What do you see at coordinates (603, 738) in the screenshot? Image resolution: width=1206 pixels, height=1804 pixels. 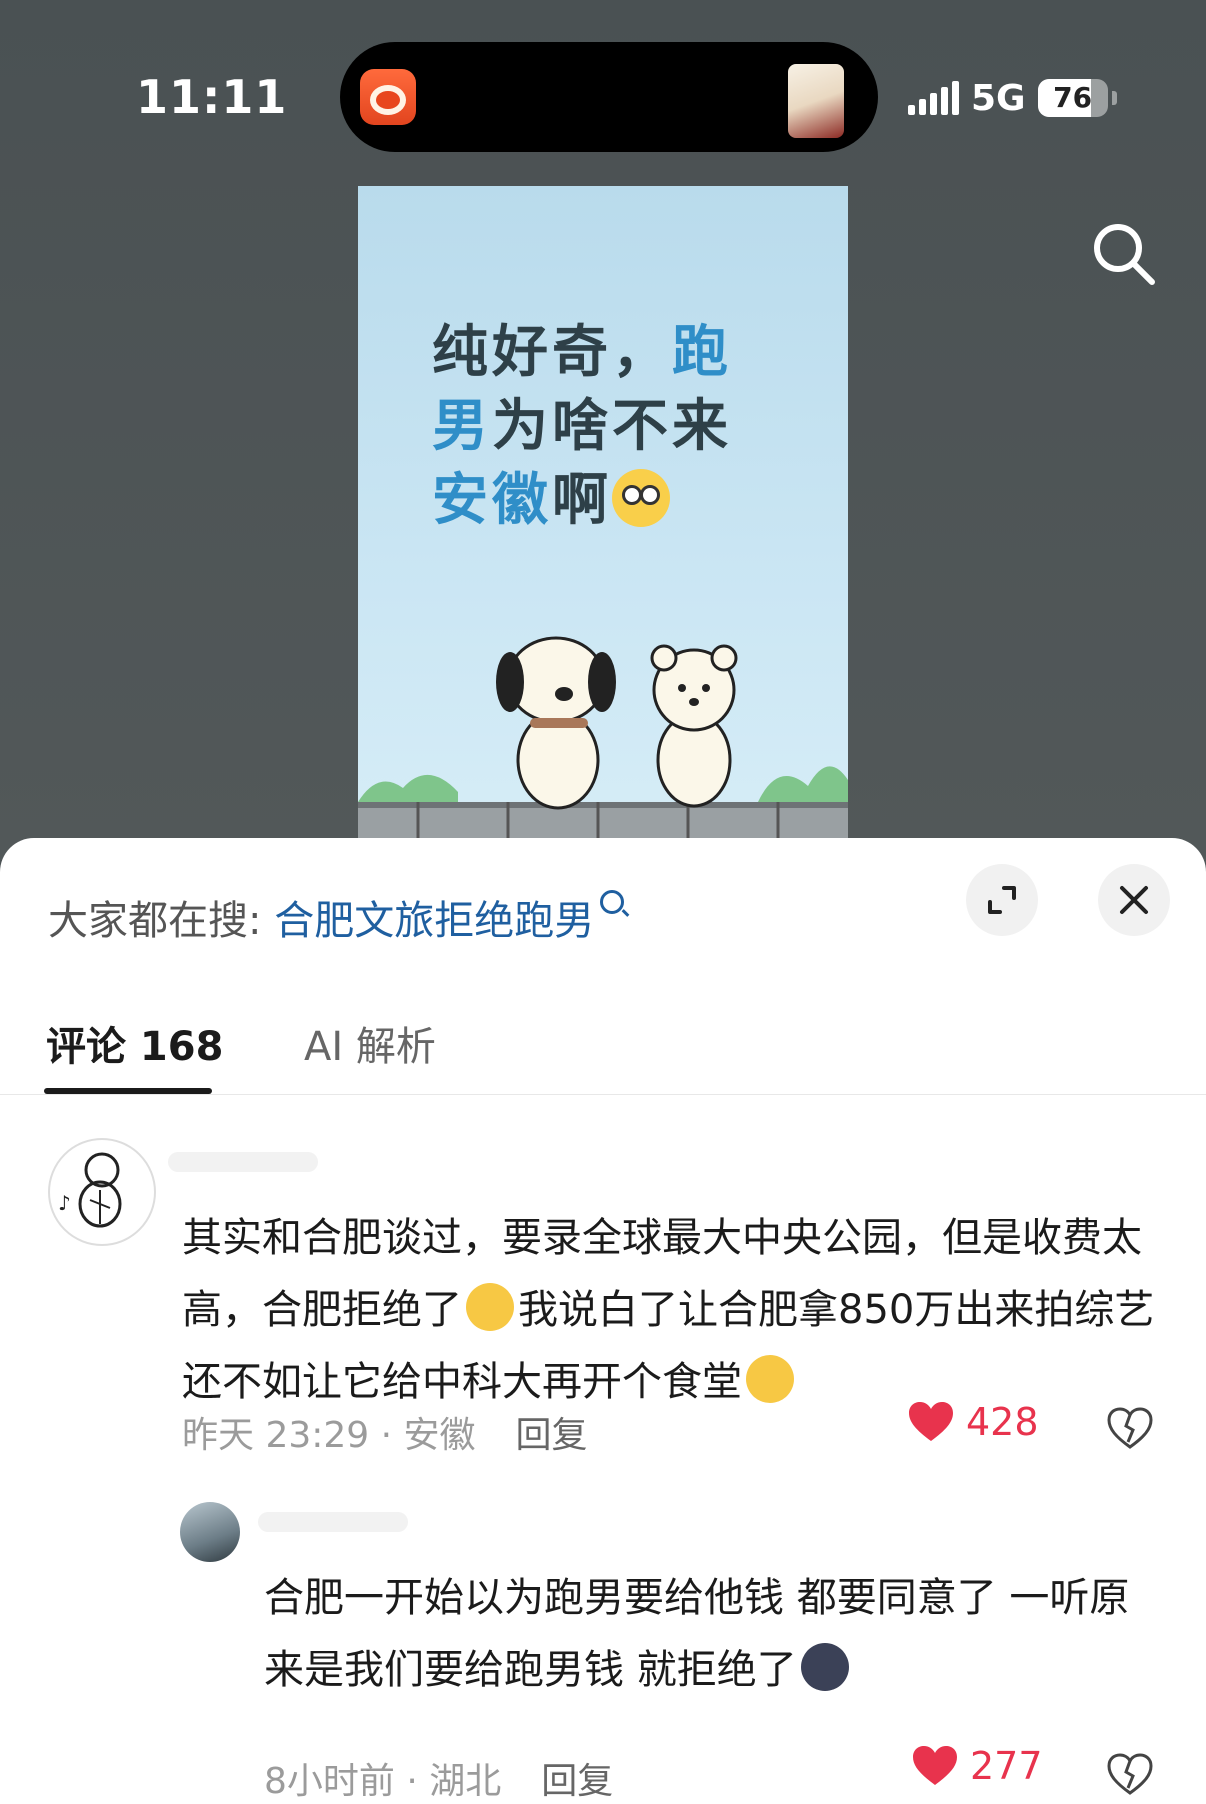 I see `dog-and-bear-illustration` at bounding box center [603, 738].